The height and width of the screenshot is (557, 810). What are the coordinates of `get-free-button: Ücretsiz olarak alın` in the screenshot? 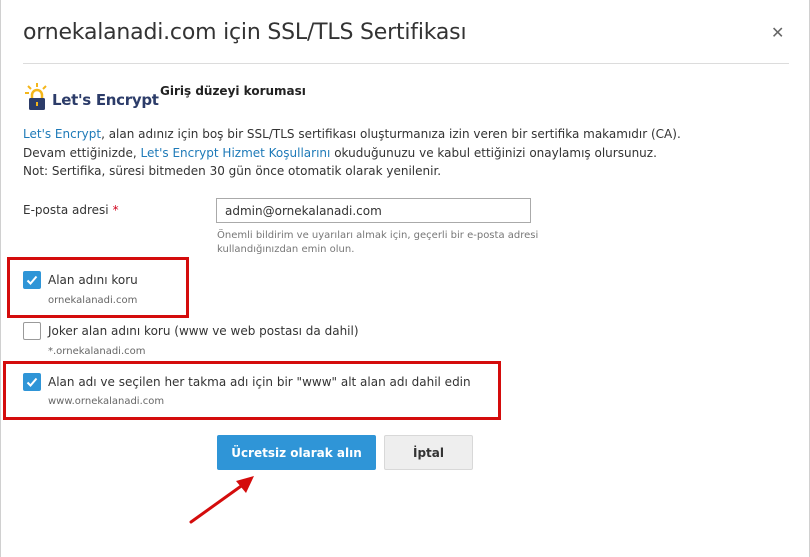 It's located at (296, 452).